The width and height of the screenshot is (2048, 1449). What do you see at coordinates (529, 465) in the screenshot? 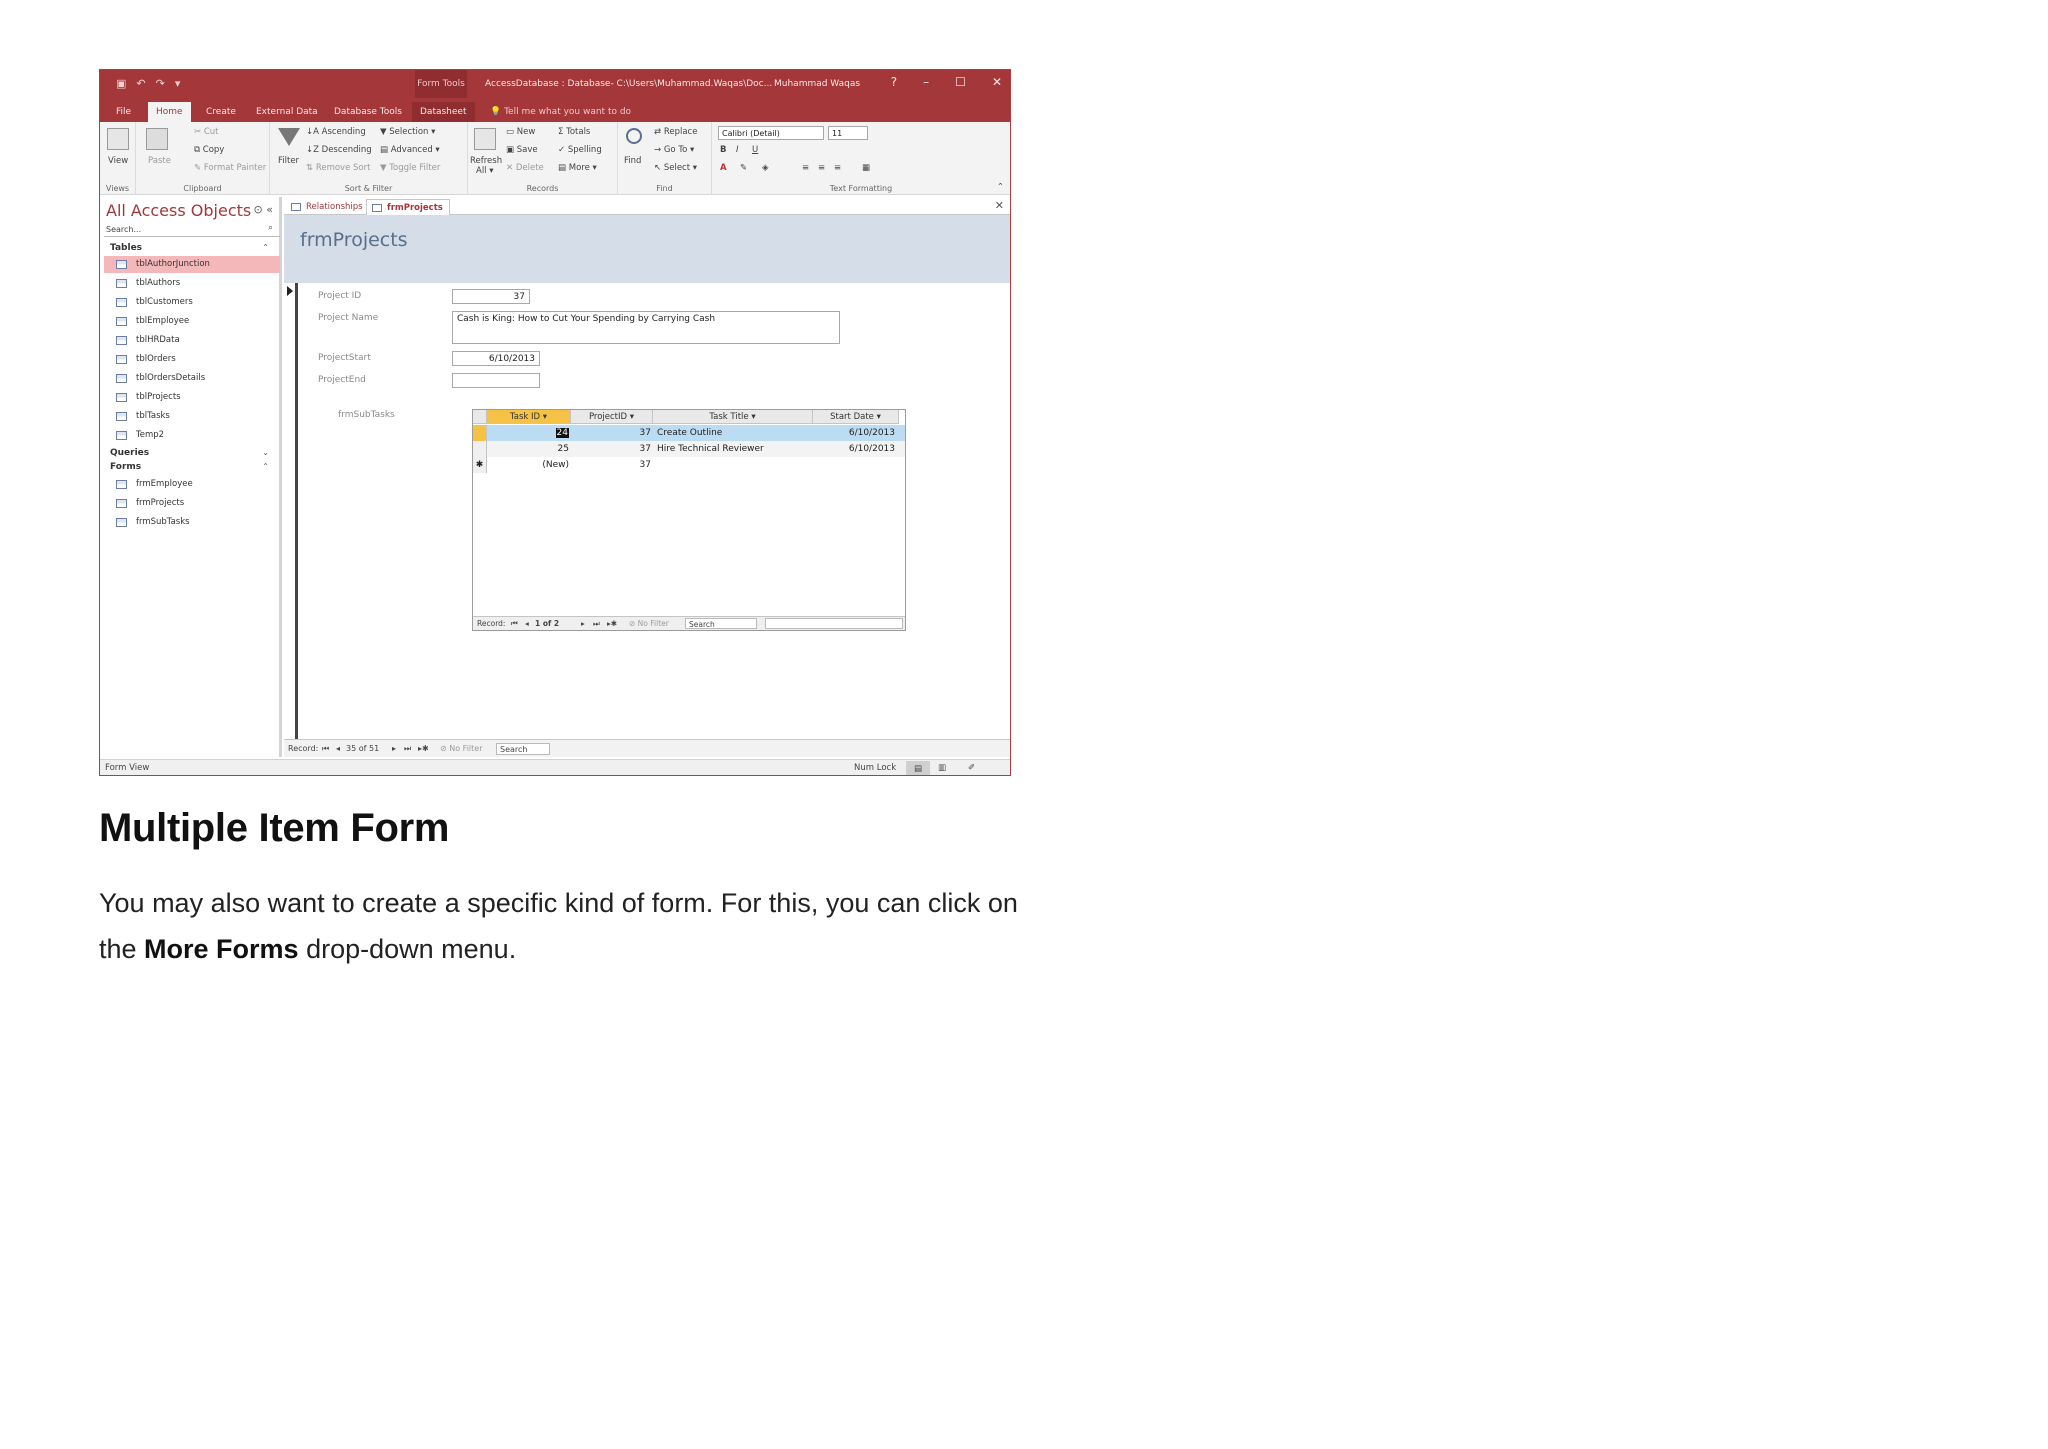
I see `task-id-cell: (New)` at bounding box center [529, 465].